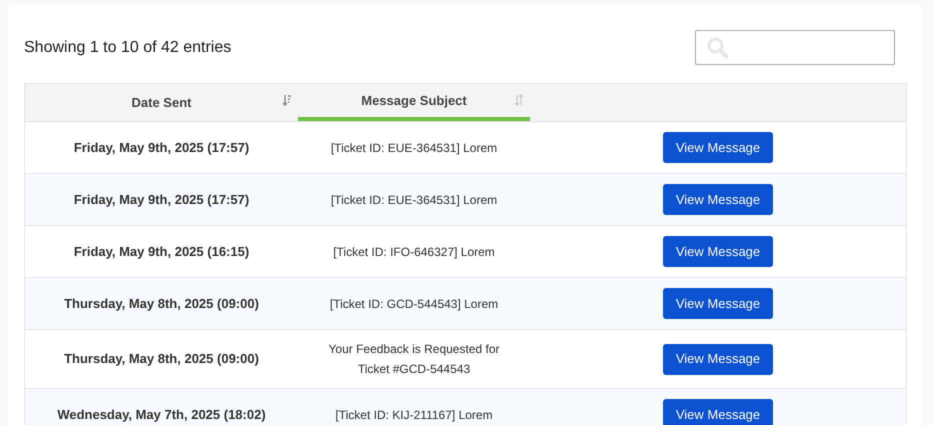 The image size is (934, 425). What do you see at coordinates (162, 251) in the screenshot?
I see `date-sent: Friday, May 9th, 2025 (16:15)` at bounding box center [162, 251].